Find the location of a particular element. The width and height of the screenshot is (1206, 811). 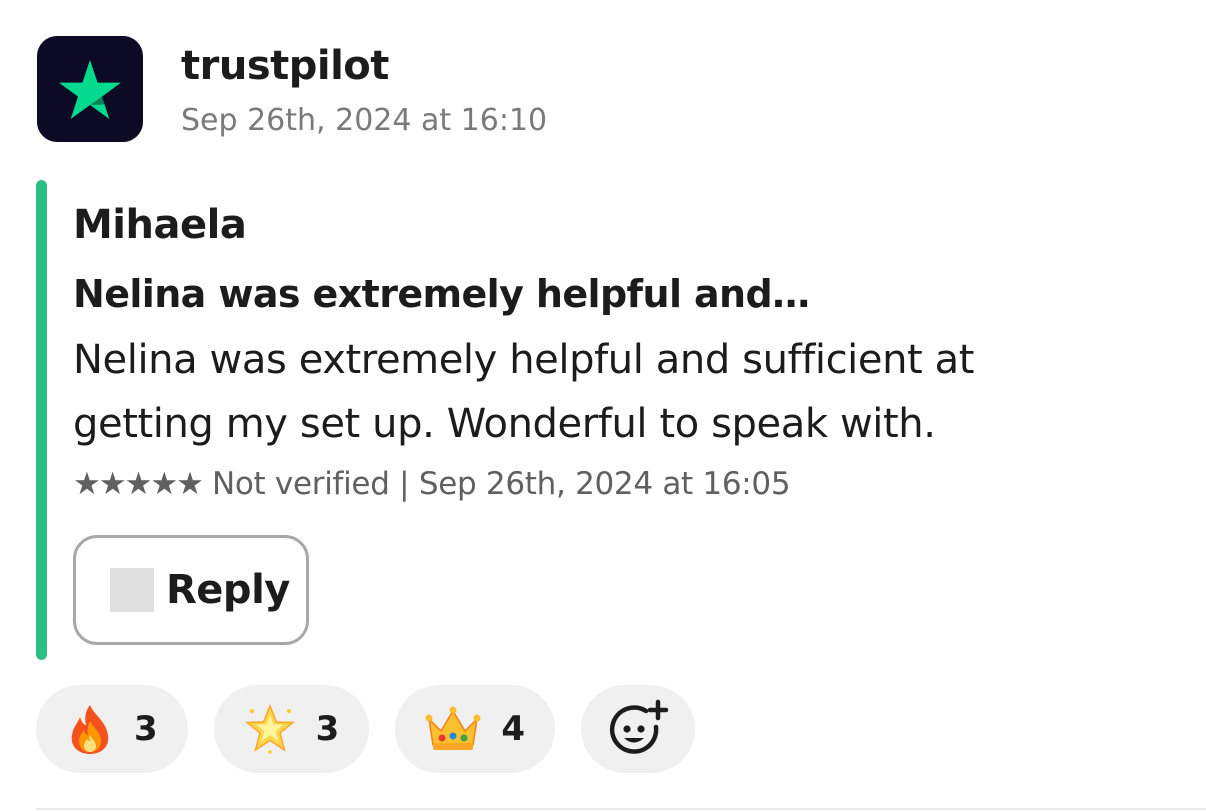

sender-name: trustpilot is located at coordinates (285, 66).